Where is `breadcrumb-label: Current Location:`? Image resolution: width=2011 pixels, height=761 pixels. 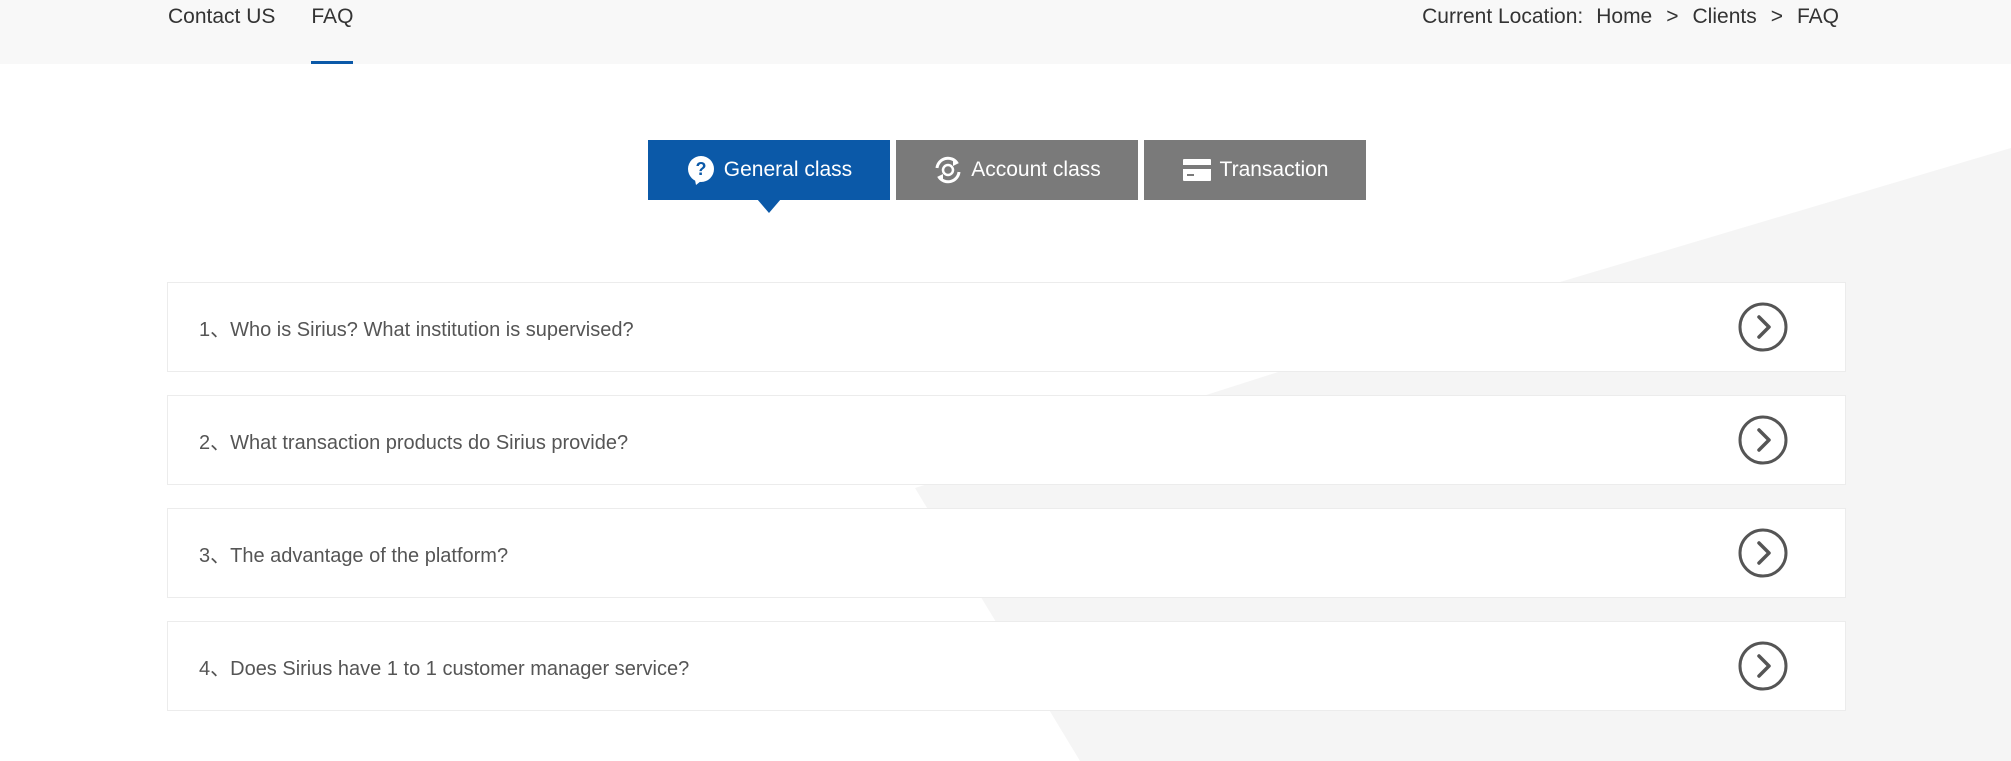
breadcrumb-label: Current Location: is located at coordinates (1503, 16).